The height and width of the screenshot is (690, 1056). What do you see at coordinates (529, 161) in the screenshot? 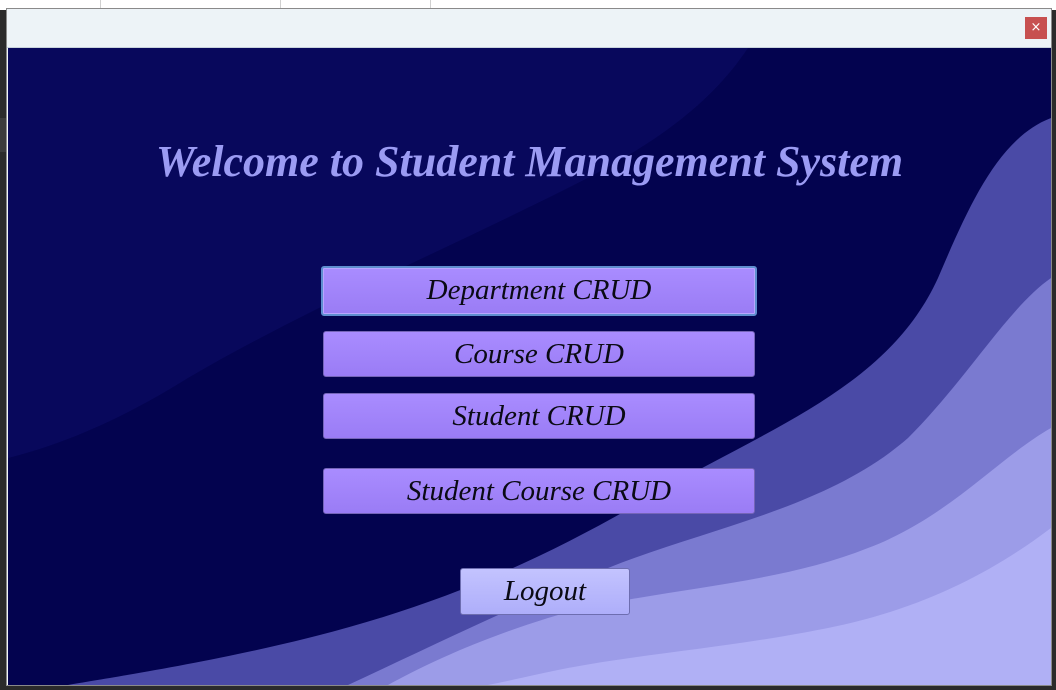
I see `page-title: Welcome to Student Management System` at bounding box center [529, 161].